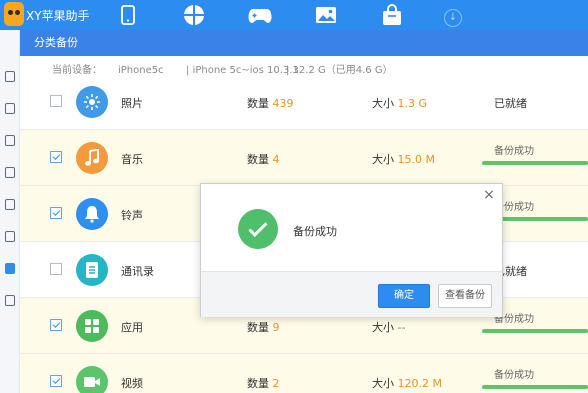  I want to click on app-title: XY苹果助手, so click(58, 16).